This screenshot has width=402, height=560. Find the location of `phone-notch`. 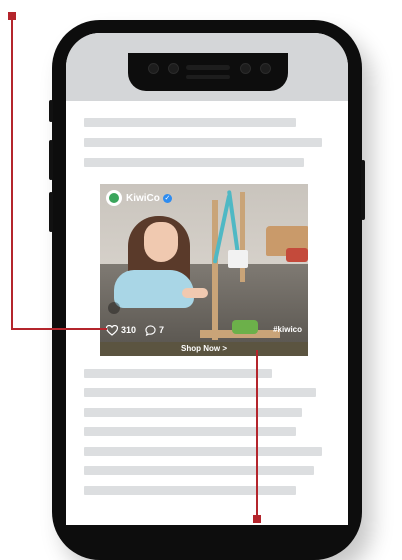

phone-notch is located at coordinates (208, 72).